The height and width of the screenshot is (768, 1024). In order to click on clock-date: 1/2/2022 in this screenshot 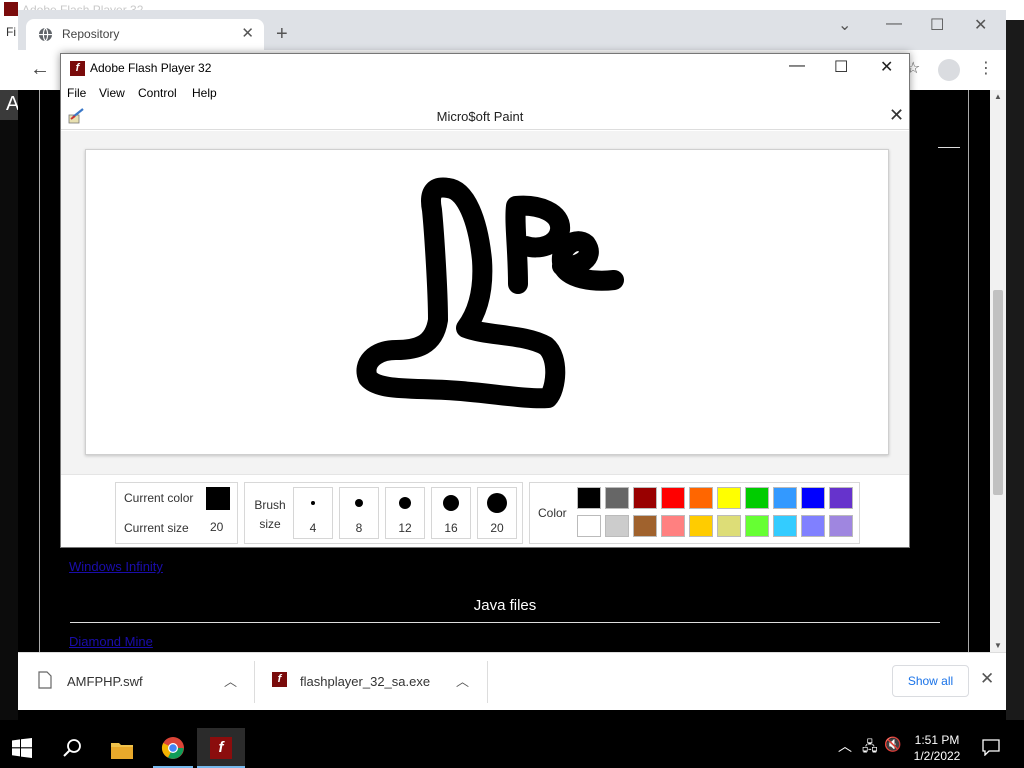, I will do `click(937, 756)`.